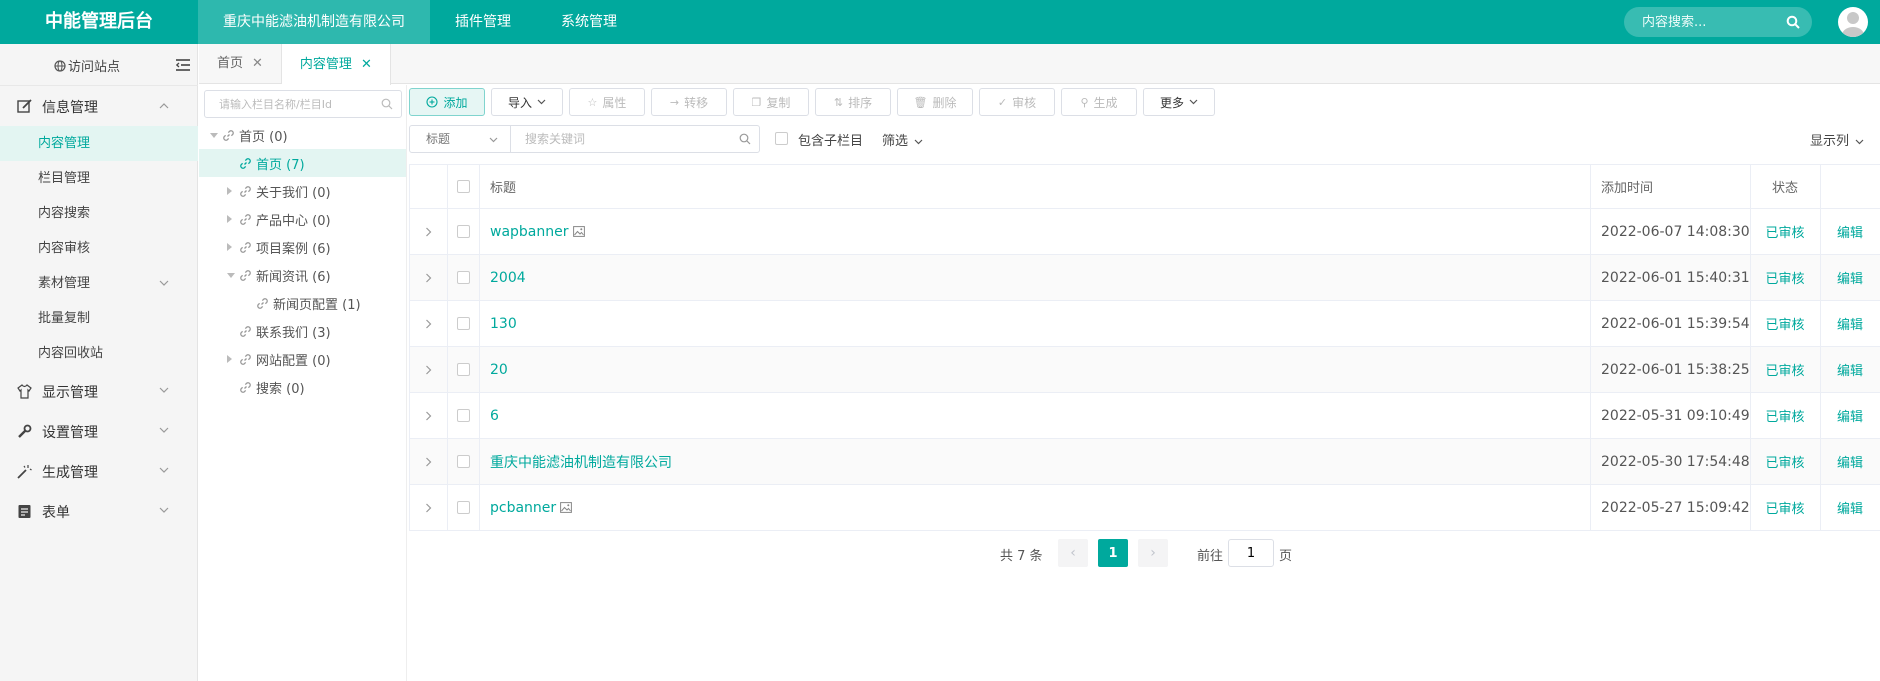 This screenshot has height=681, width=1880. What do you see at coordinates (99, 431) in the screenshot?
I see `menu-group-settings: 设置管理` at bounding box center [99, 431].